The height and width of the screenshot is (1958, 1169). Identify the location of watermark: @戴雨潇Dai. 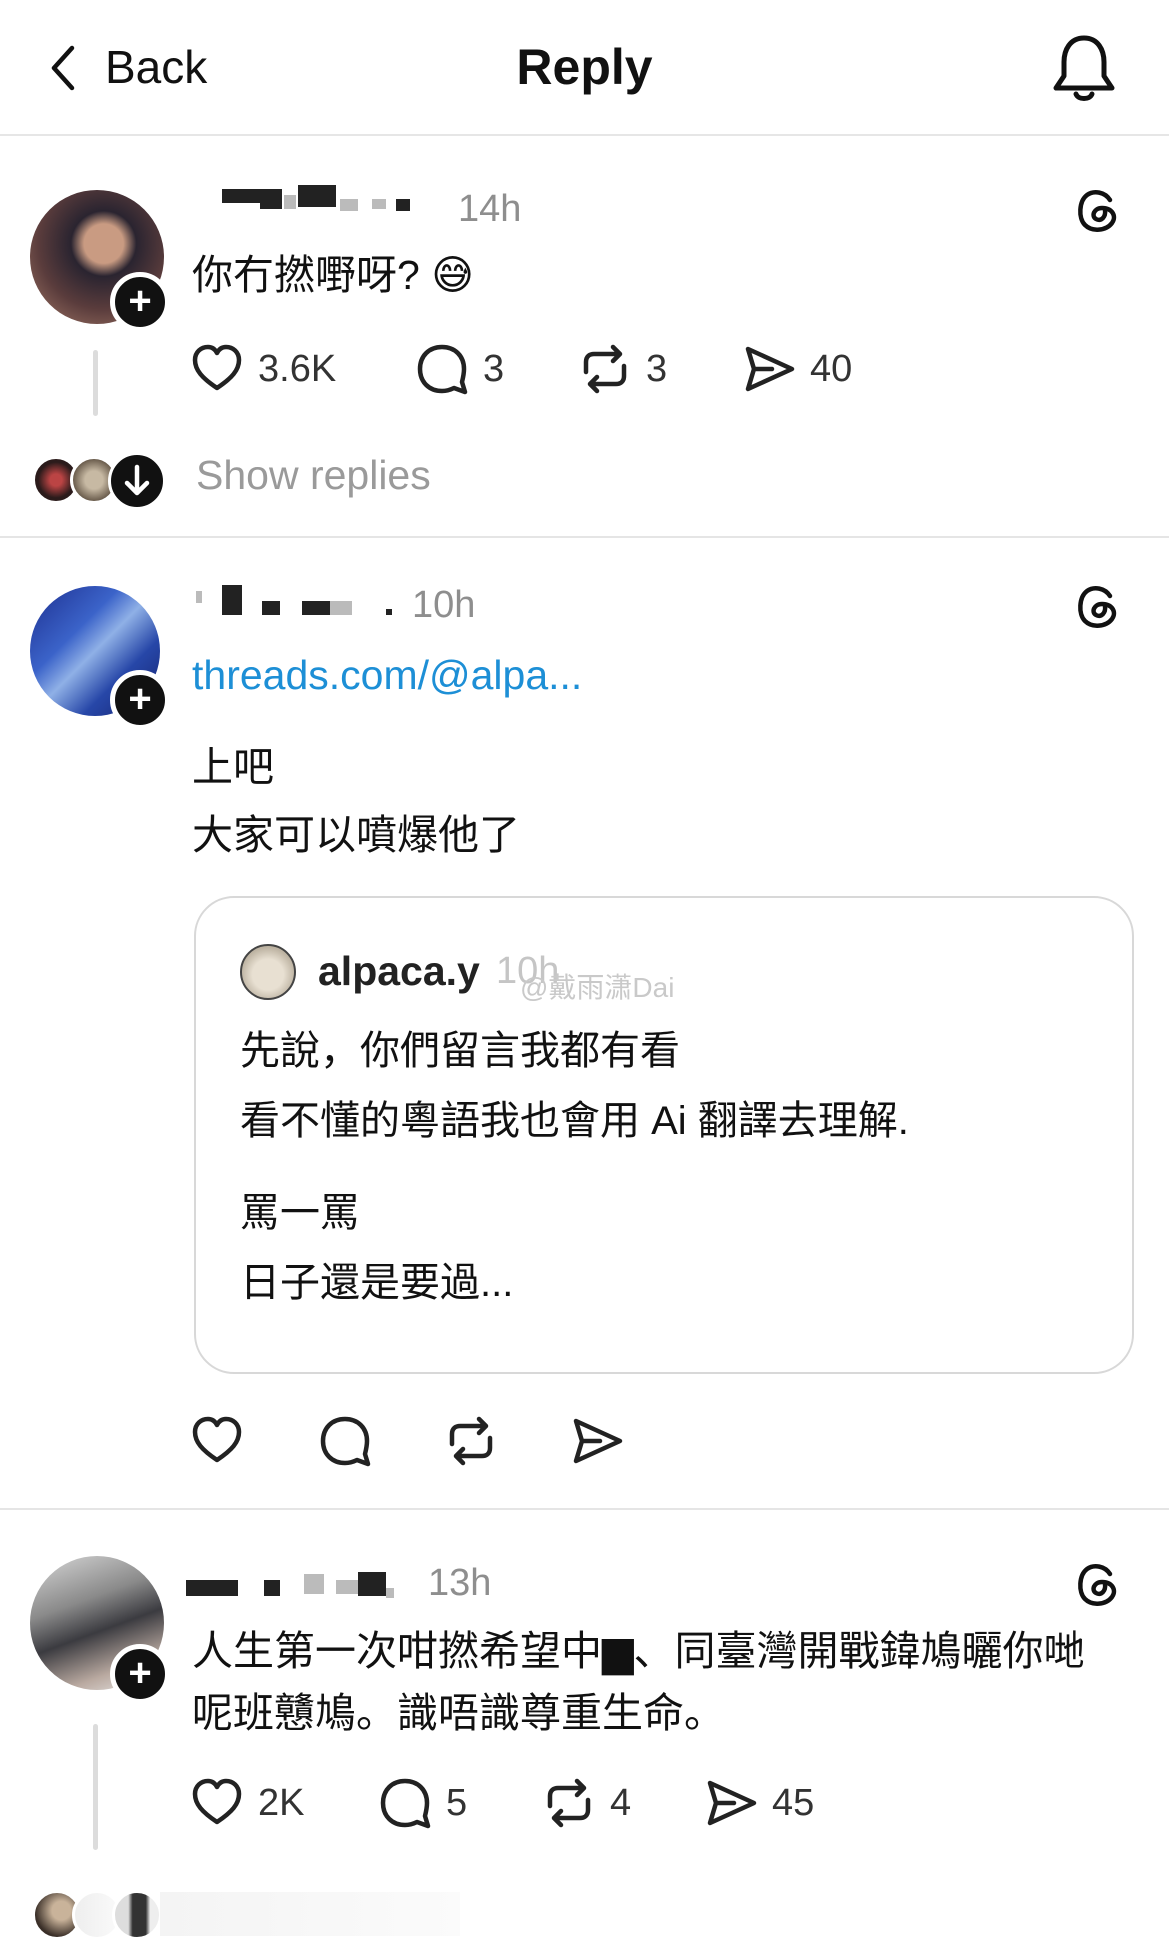
(597, 987).